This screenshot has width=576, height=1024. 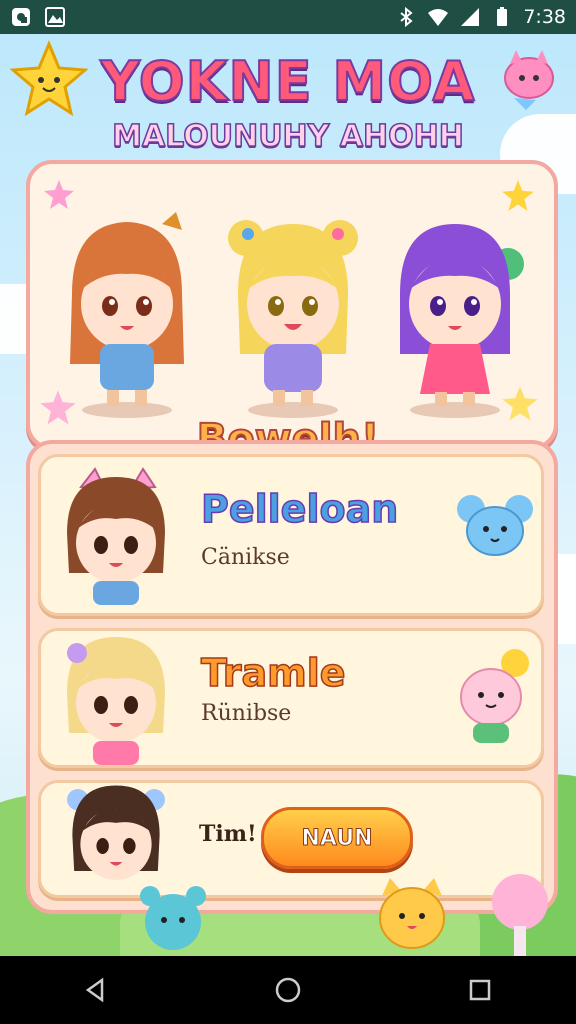 What do you see at coordinates (287, 136) in the screenshot?
I see `game-subtitle: MALOUNUHY AHOHH` at bounding box center [287, 136].